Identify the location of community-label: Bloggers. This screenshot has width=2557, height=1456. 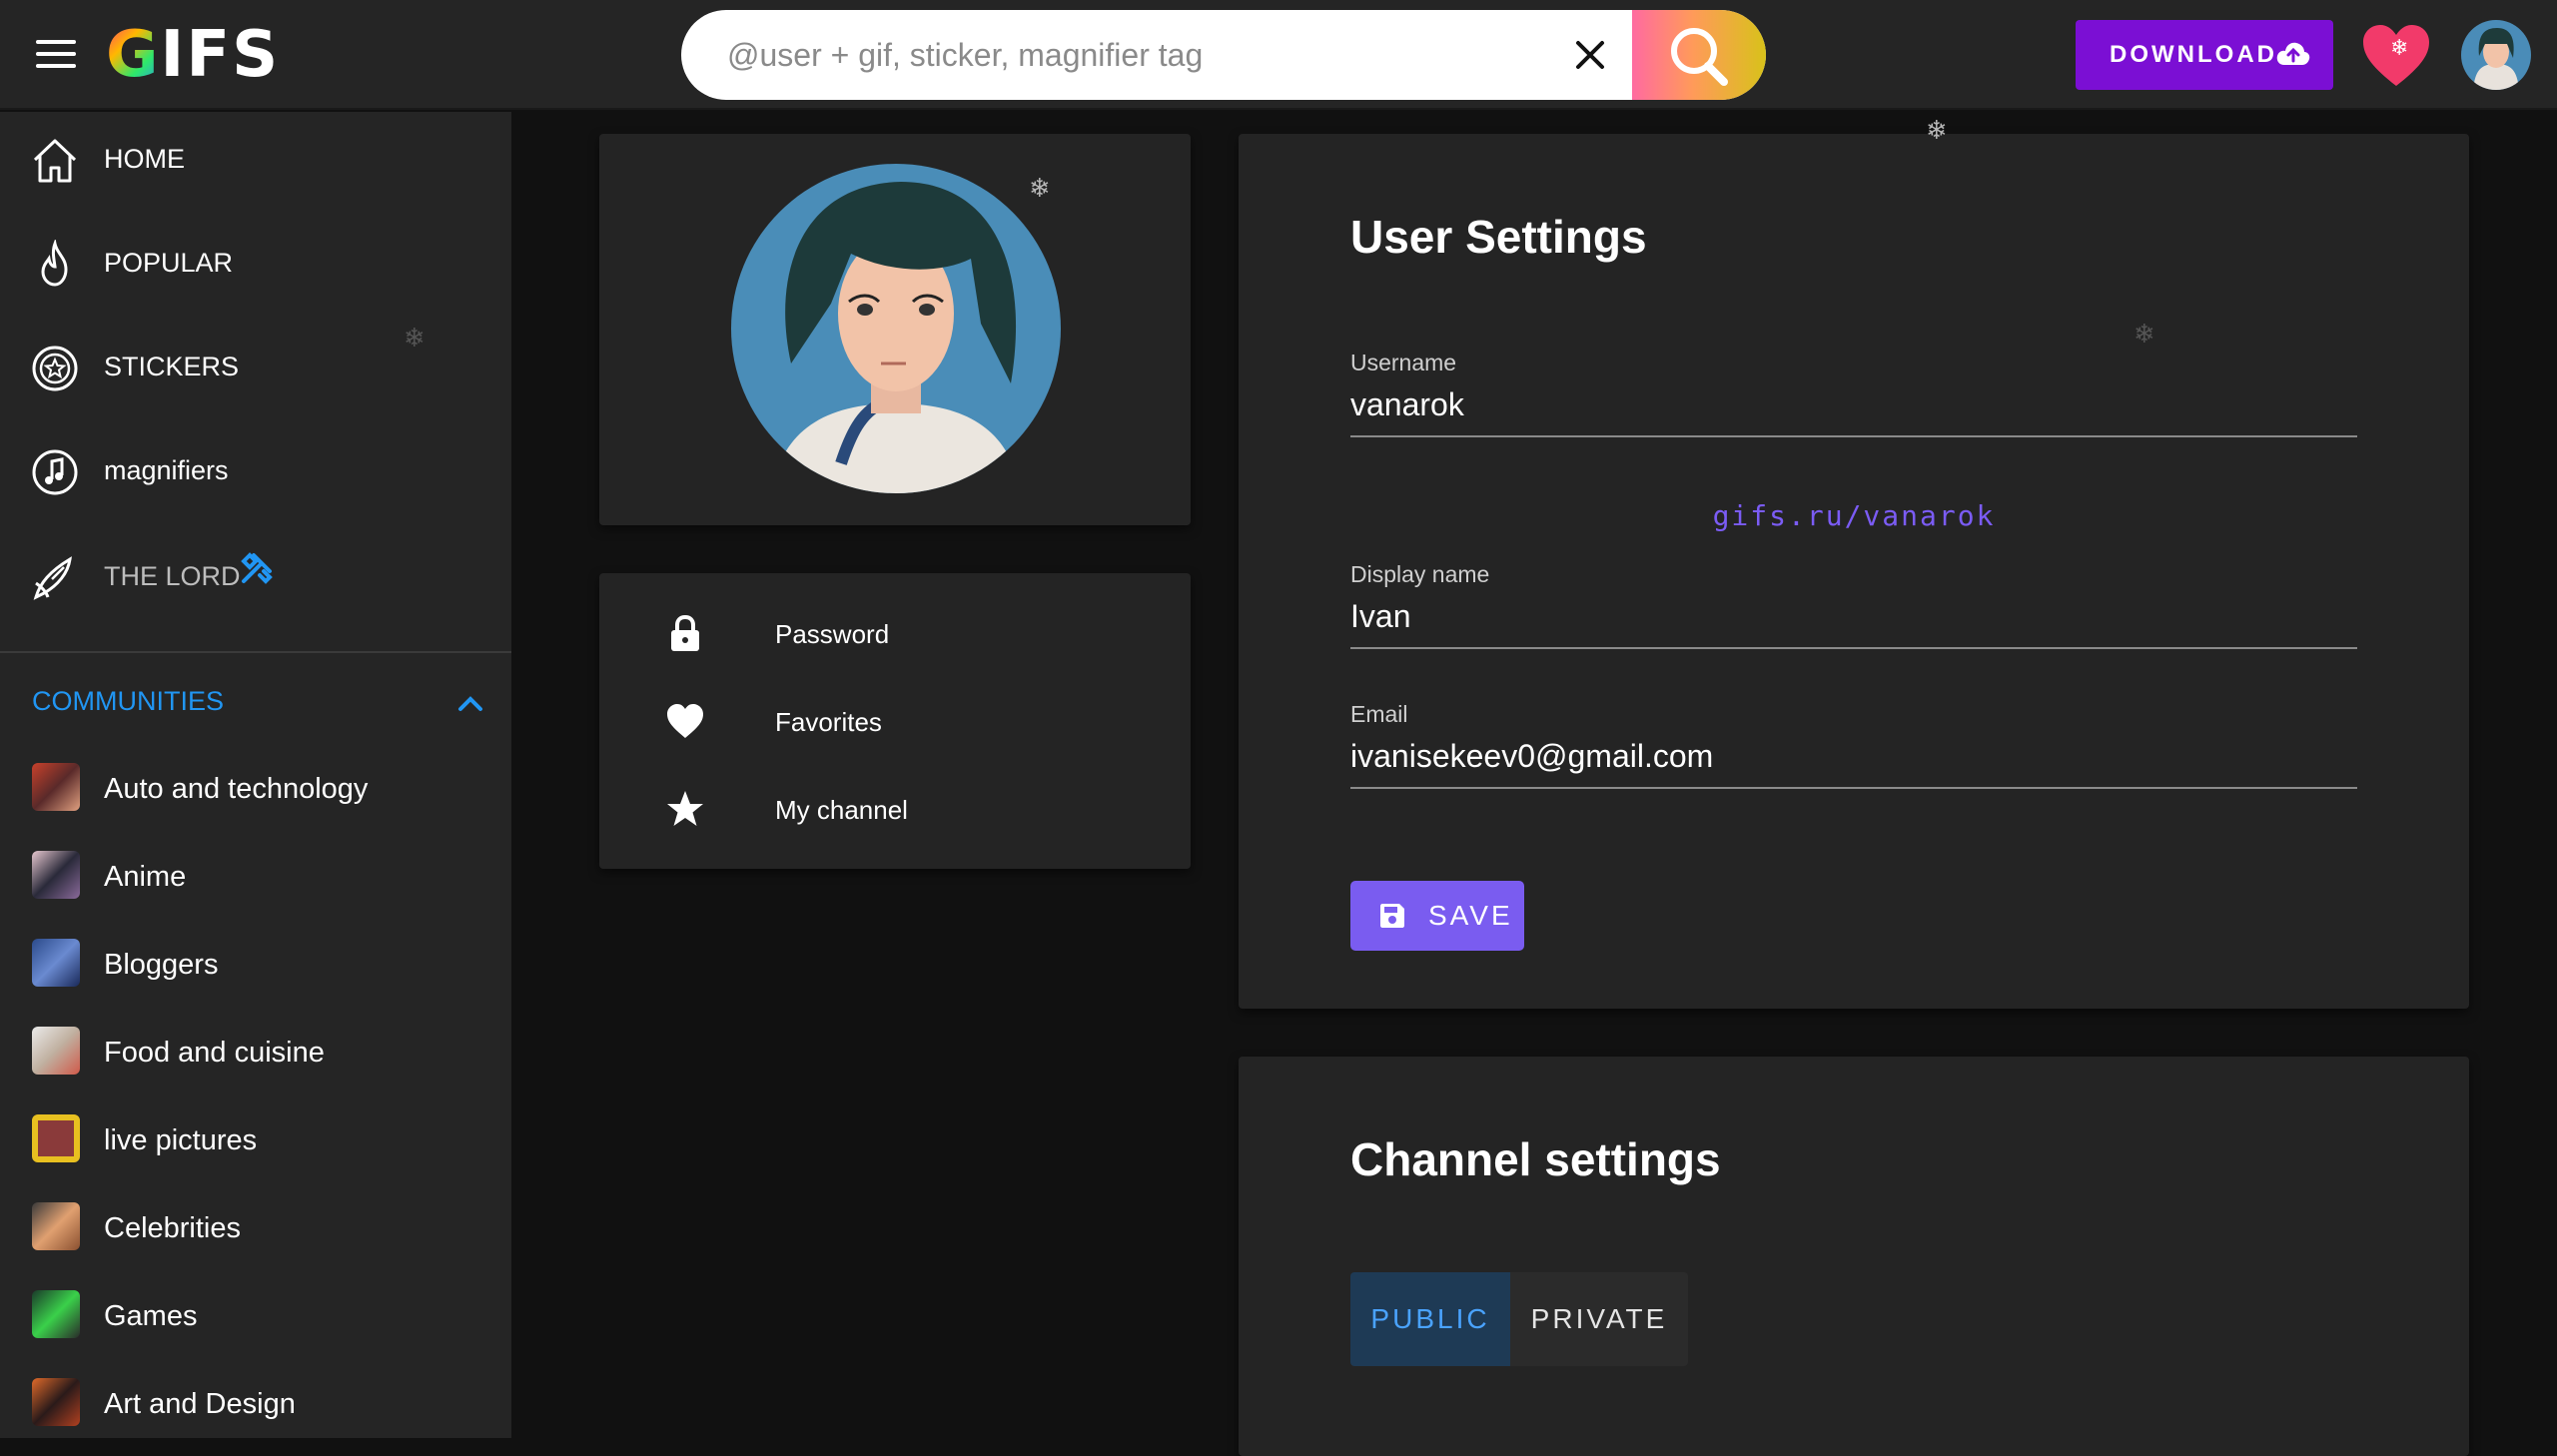
(161, 965).